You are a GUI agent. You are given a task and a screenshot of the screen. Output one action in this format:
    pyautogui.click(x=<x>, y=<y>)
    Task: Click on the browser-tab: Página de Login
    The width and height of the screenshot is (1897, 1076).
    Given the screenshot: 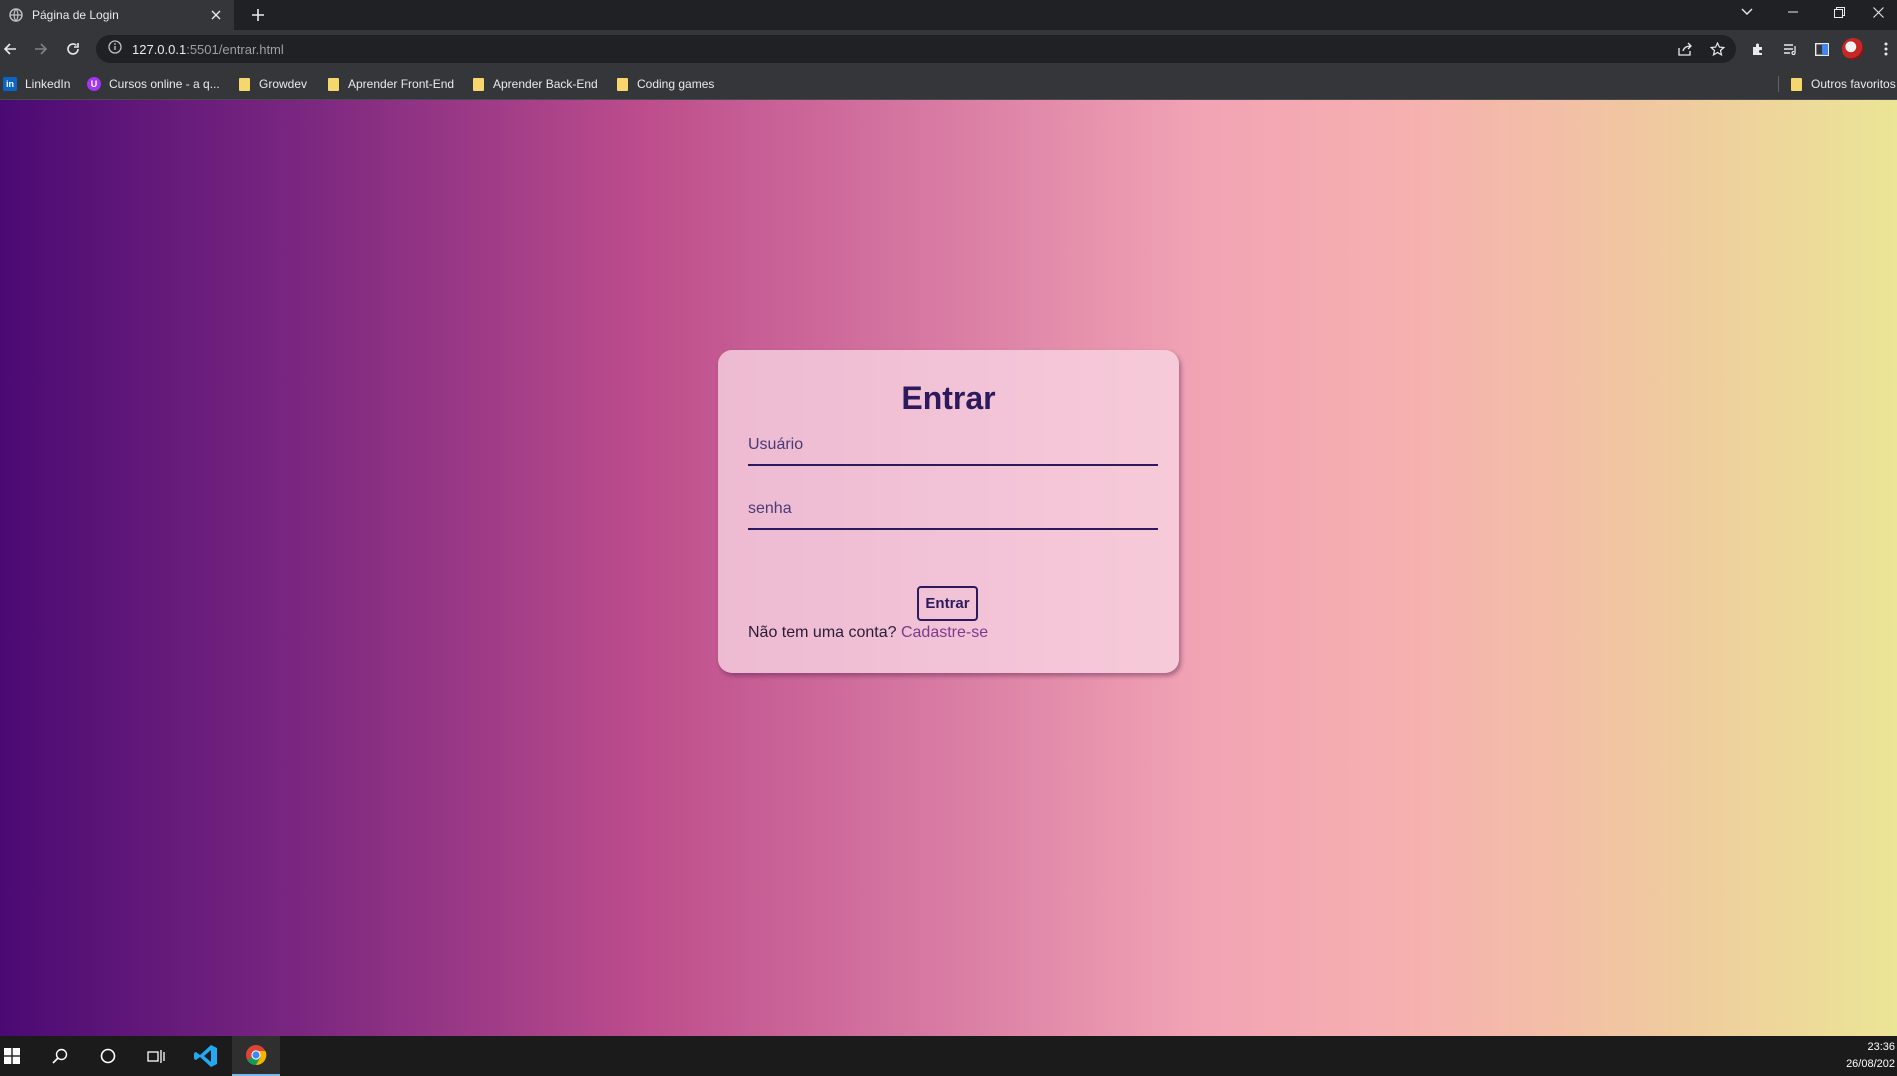 What is the action you would take?
    pyautogui.click(x=117, y=15)
    